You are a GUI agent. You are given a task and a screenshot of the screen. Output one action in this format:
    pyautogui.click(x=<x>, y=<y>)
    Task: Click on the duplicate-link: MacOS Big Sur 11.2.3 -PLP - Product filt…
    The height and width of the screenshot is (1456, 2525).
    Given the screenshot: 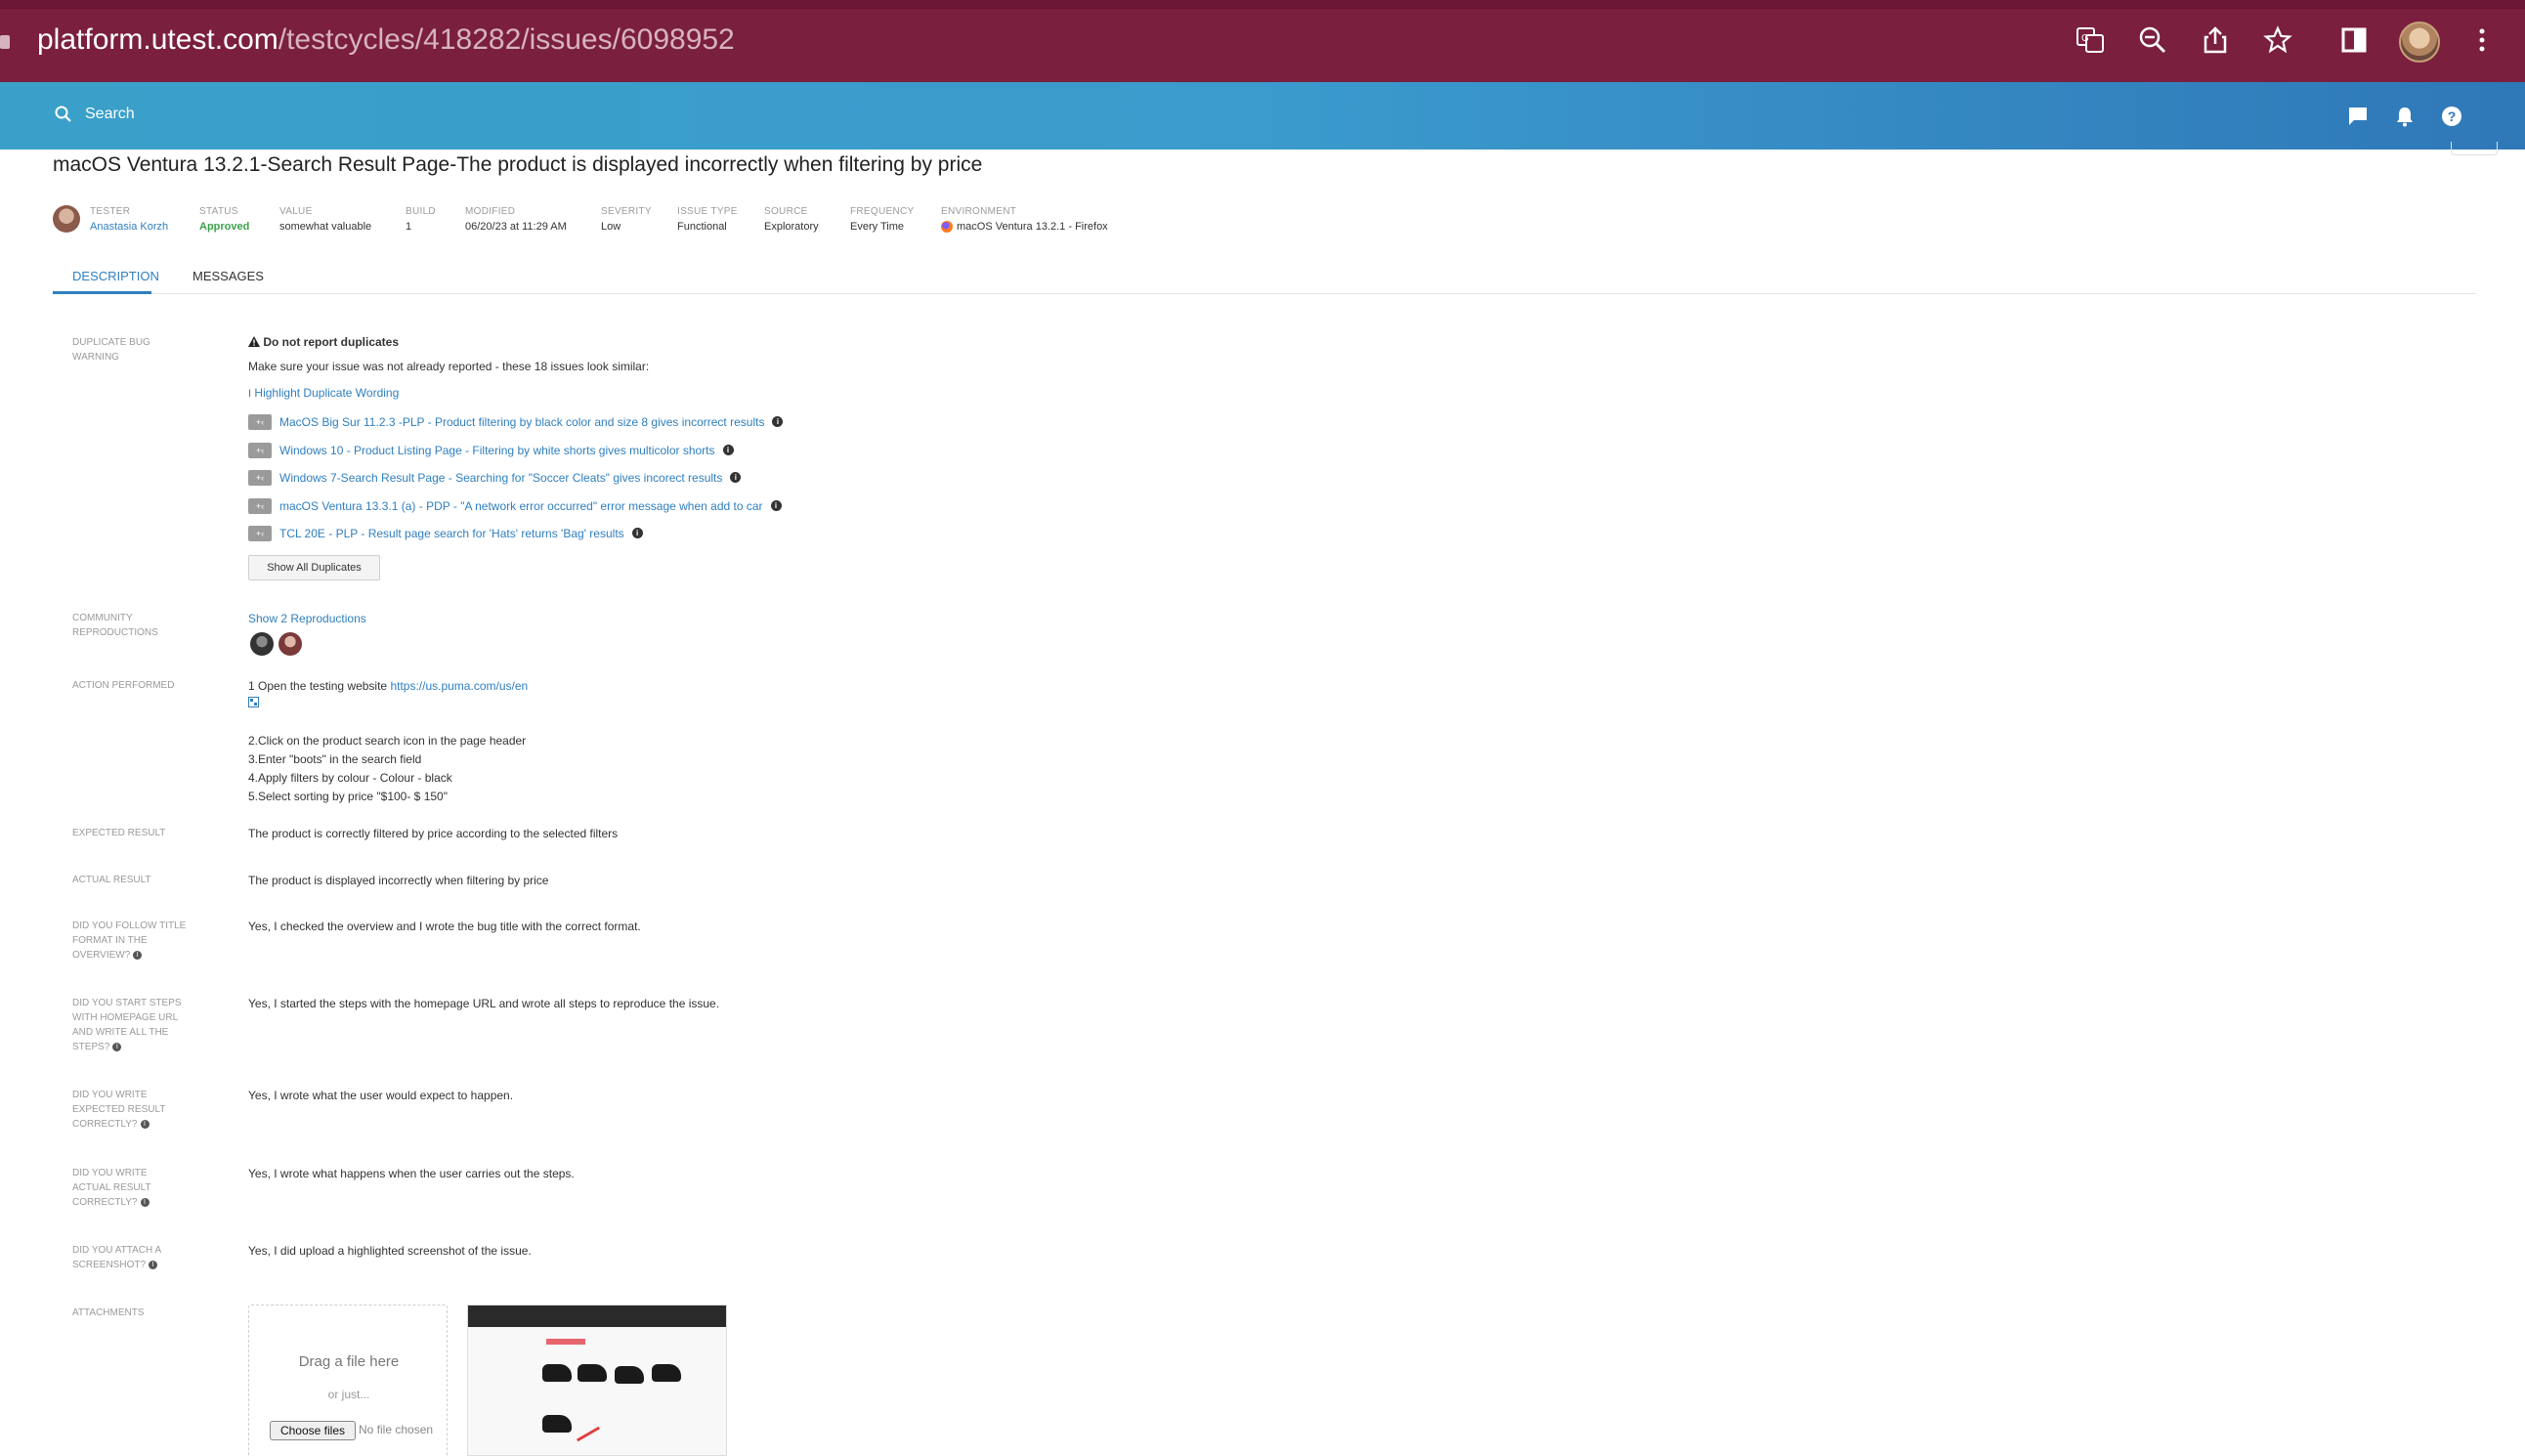 What is the action you would take?
    pyautogui.click(x=521, y=422)
    